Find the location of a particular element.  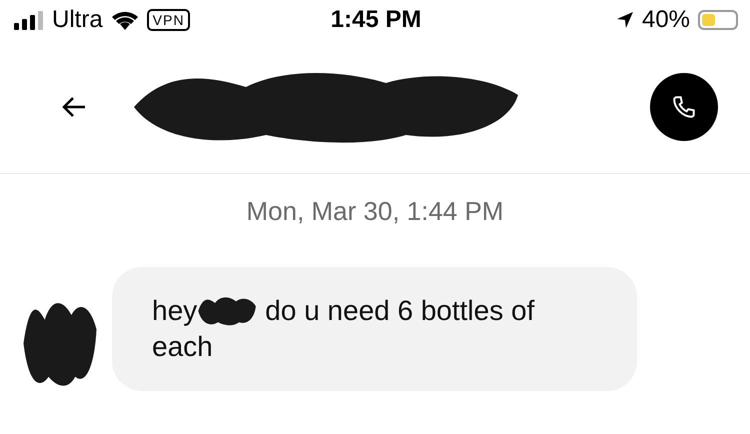

message-text: do u need 6 bottles of is located at coordinates (399, 311).